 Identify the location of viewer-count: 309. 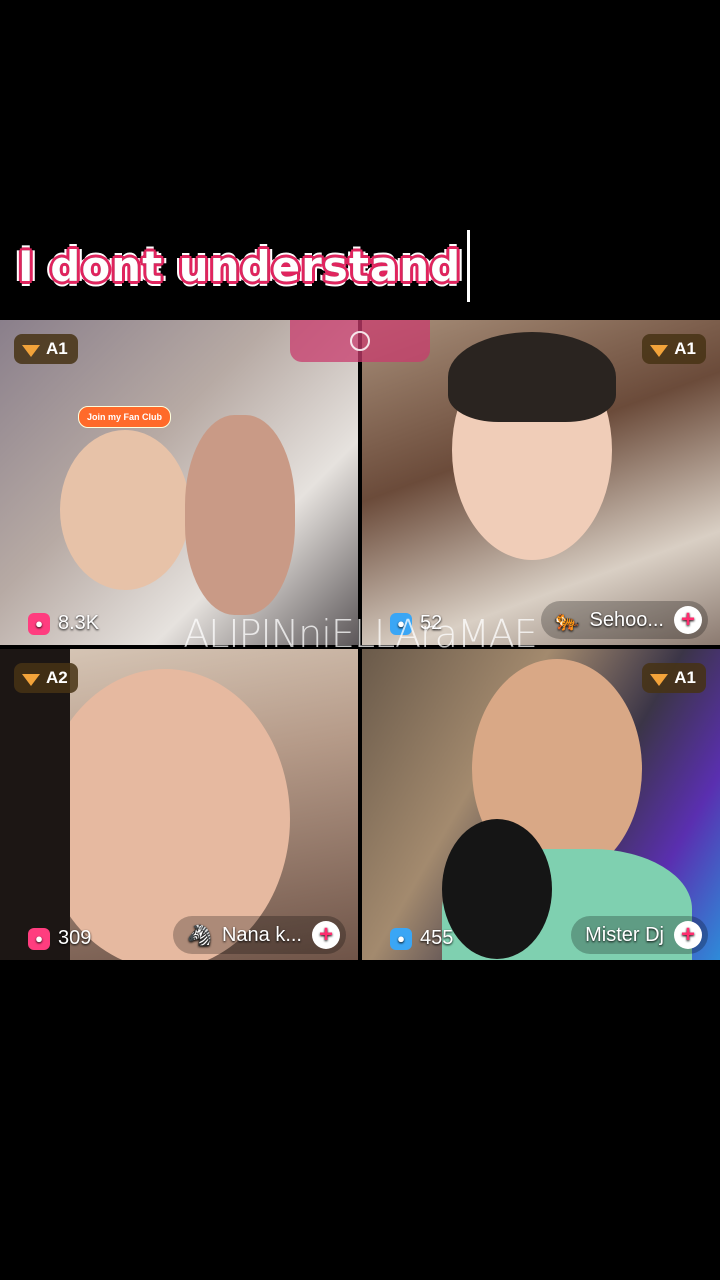
(75, 938).